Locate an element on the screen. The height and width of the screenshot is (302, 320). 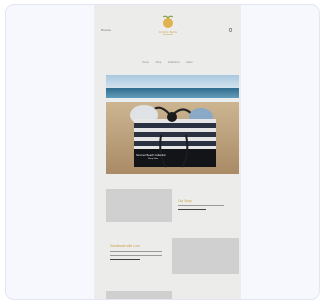
section-title-handmade: Handmade with Love is located at coordinates (125, 246).